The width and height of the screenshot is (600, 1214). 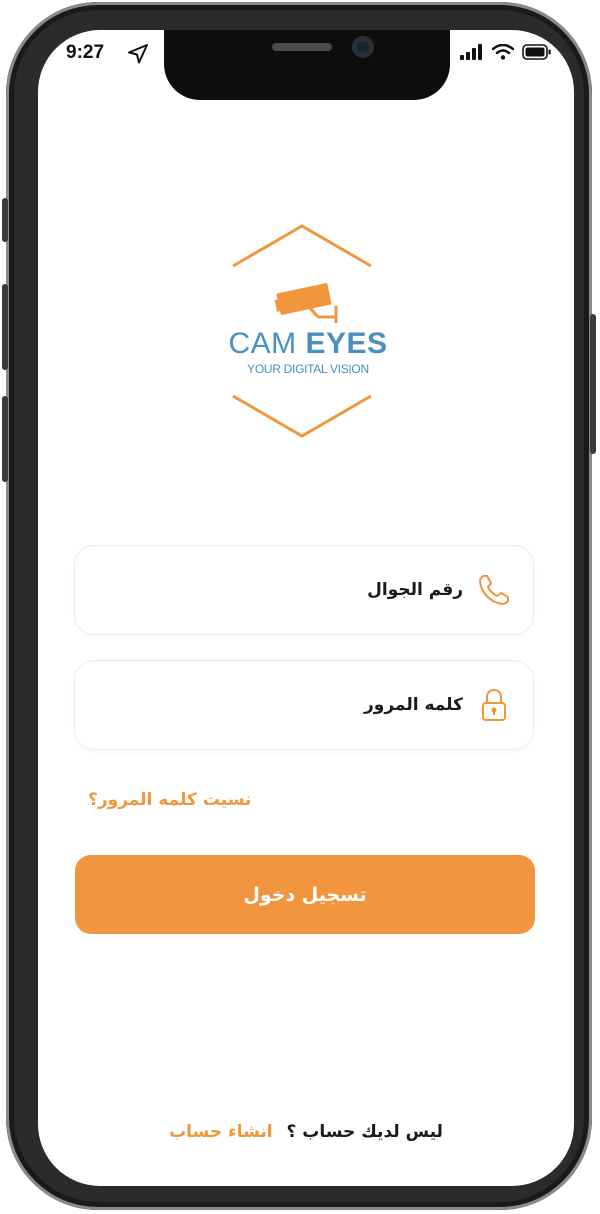 What do you see at coordinates (415, 590) in the screenshot?
I see `phone-label: رقم الجوال` at bounding box center [415, 590].